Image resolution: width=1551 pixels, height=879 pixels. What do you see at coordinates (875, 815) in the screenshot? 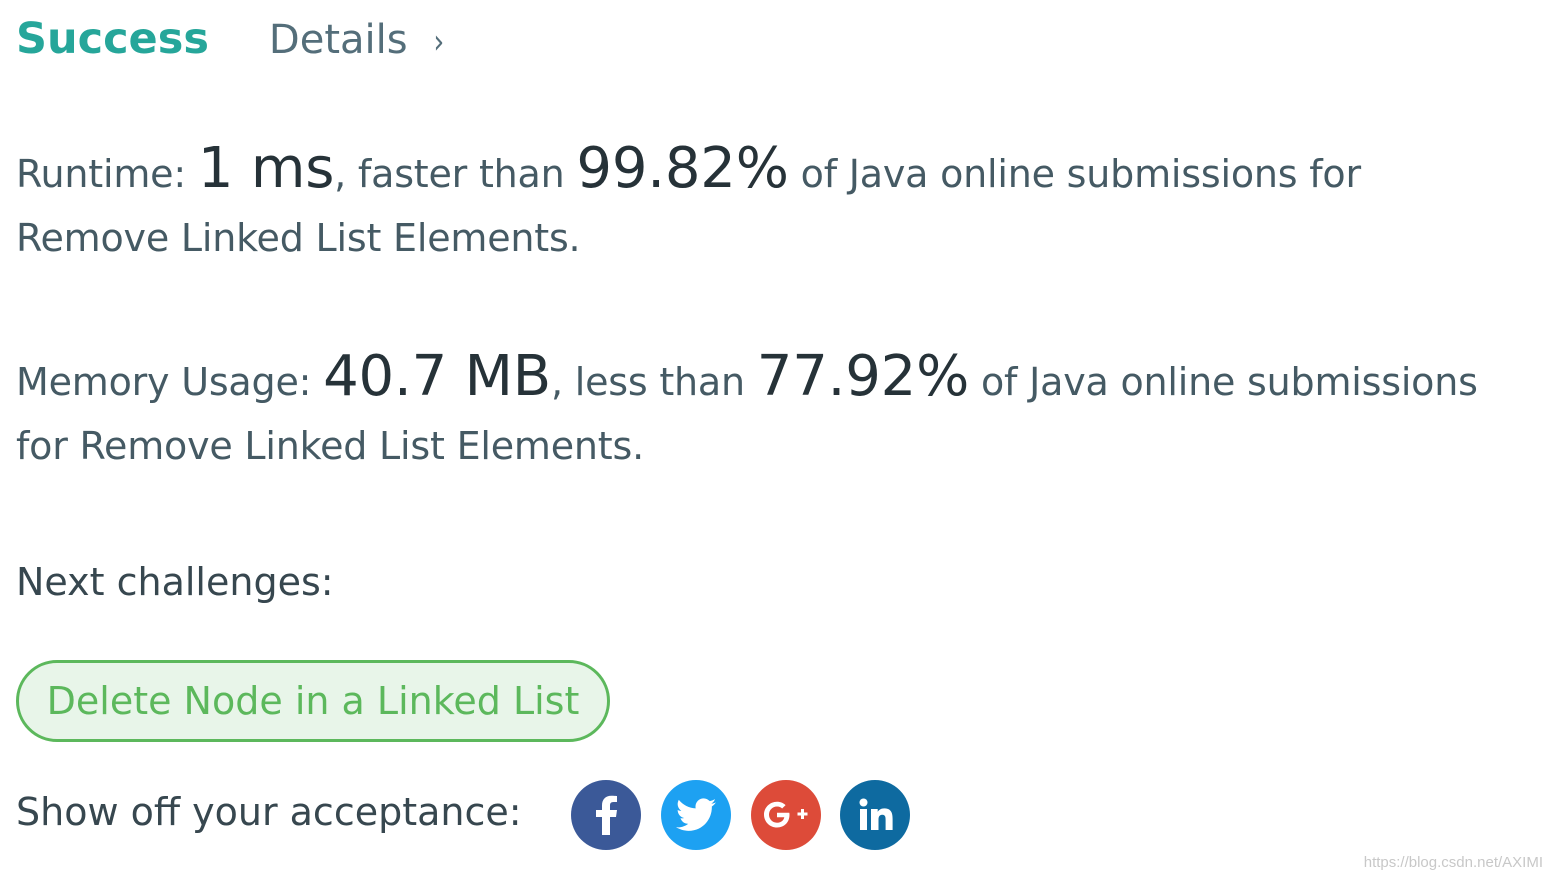
I see `linkedin-icon` at bounding box center [875, 815].